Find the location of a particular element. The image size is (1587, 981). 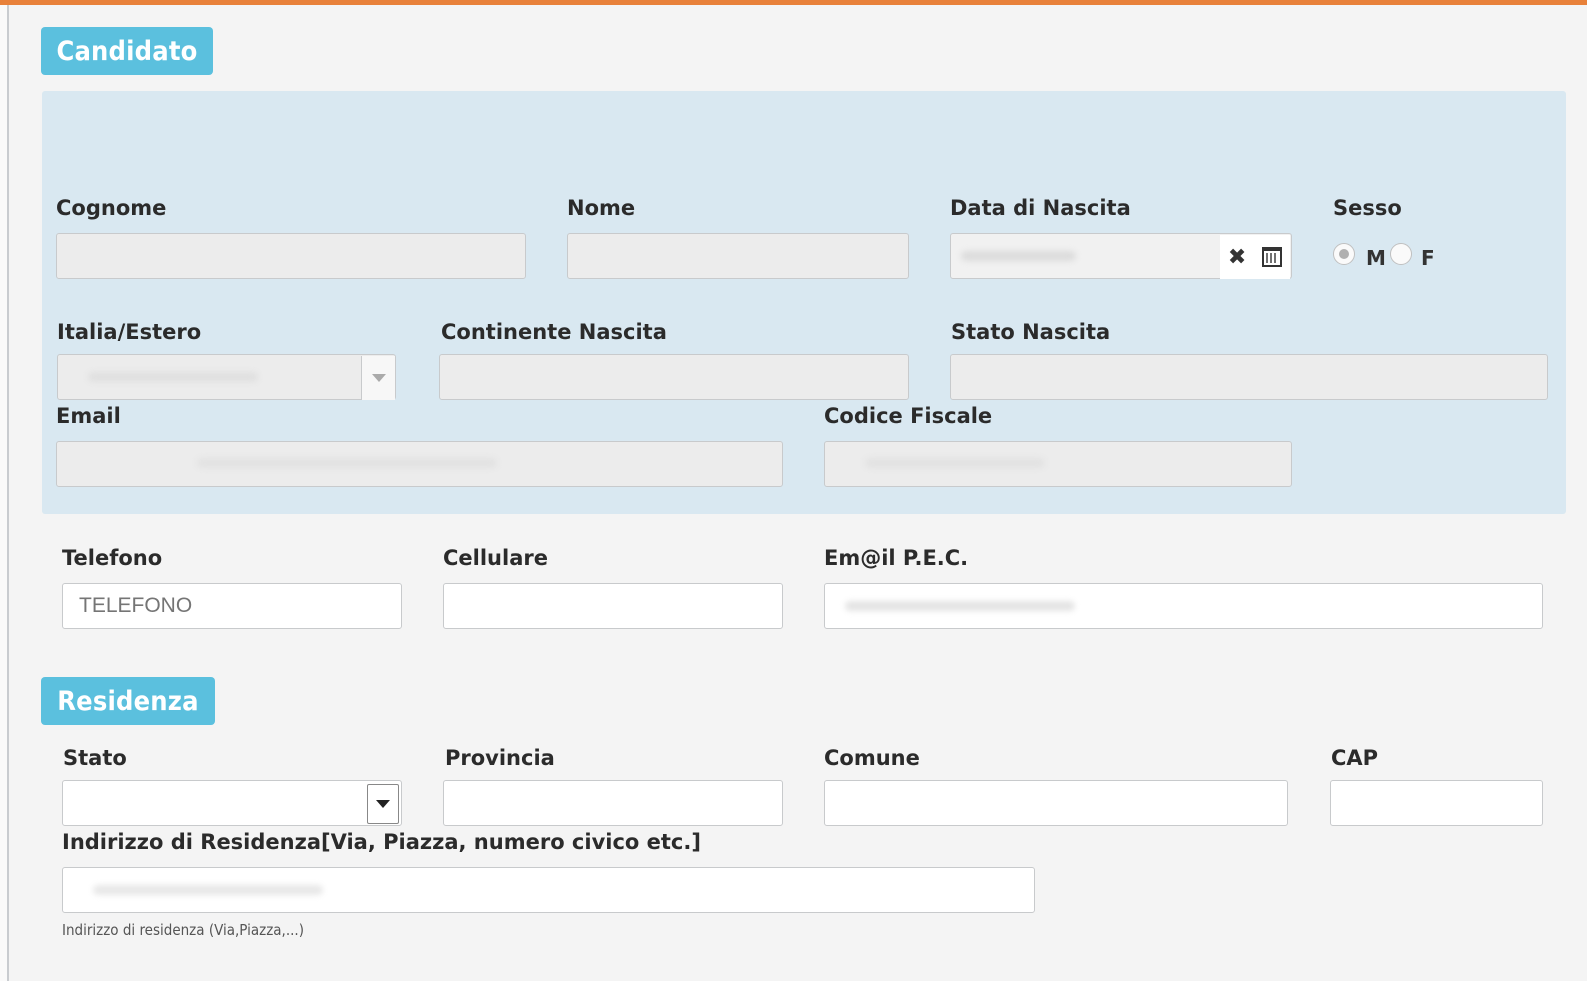

provincia-input is located at coordinates (613, 803).